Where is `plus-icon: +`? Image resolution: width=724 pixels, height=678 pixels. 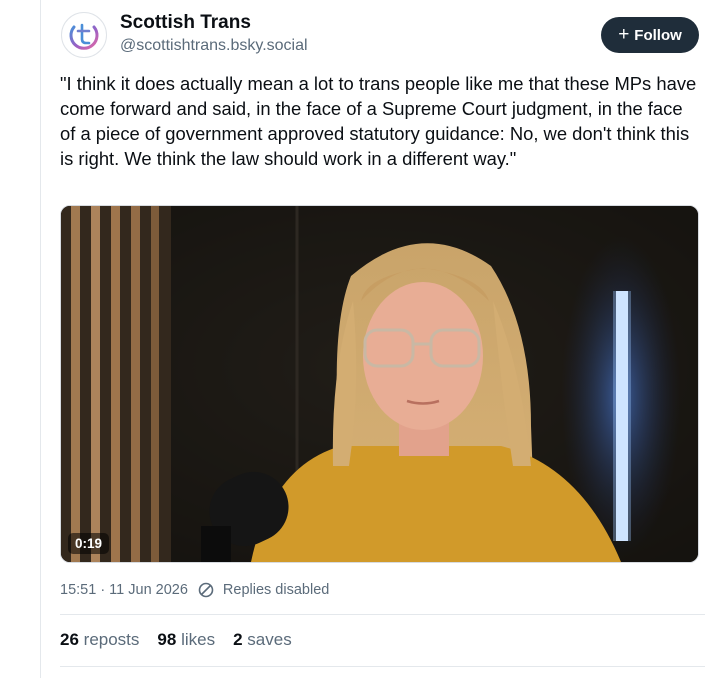 plus-icon: + is located at coordinates (624, 34).